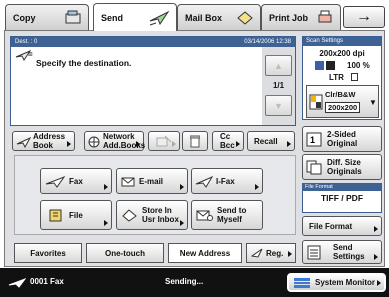 The image size is (389, 297). What do you see at coordinates (47, 17) in the screenshot?
I see `tab-copy: Copy` at bounding box center [47, 17].